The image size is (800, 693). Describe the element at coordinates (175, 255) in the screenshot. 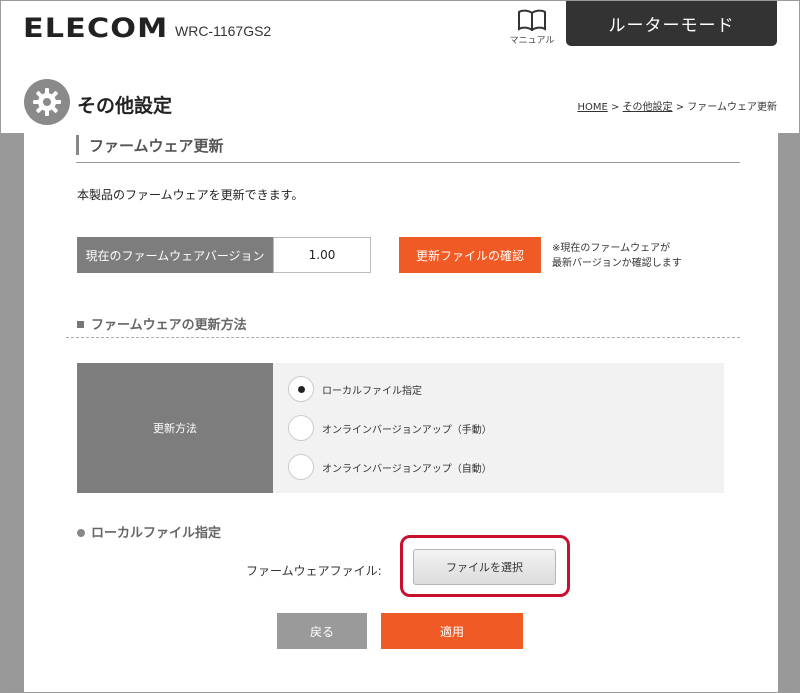

I see `firmware-version-label: 現在のファームウェアバージョン` at that location.